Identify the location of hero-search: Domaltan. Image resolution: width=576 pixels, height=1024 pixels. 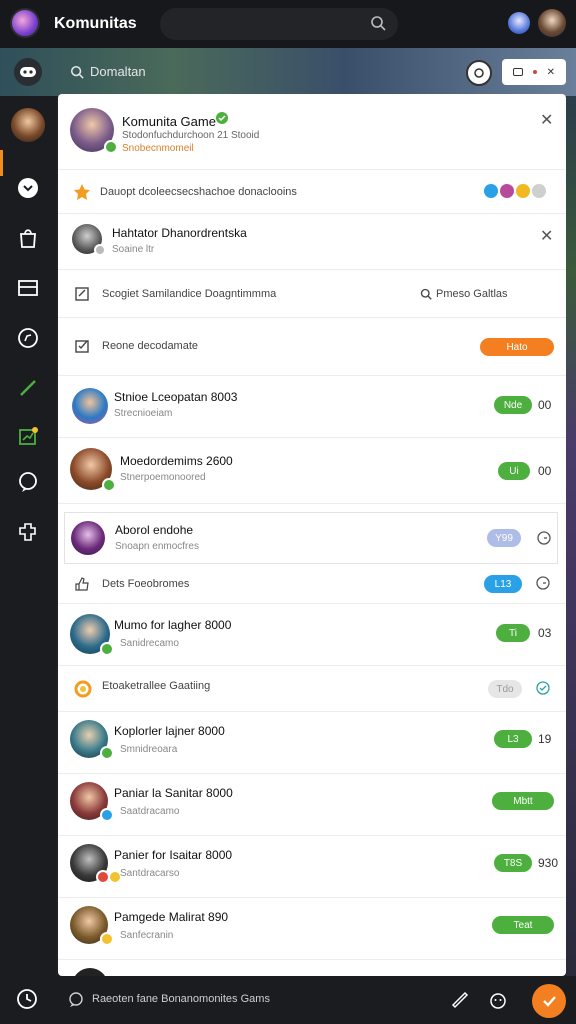
(108, 71).